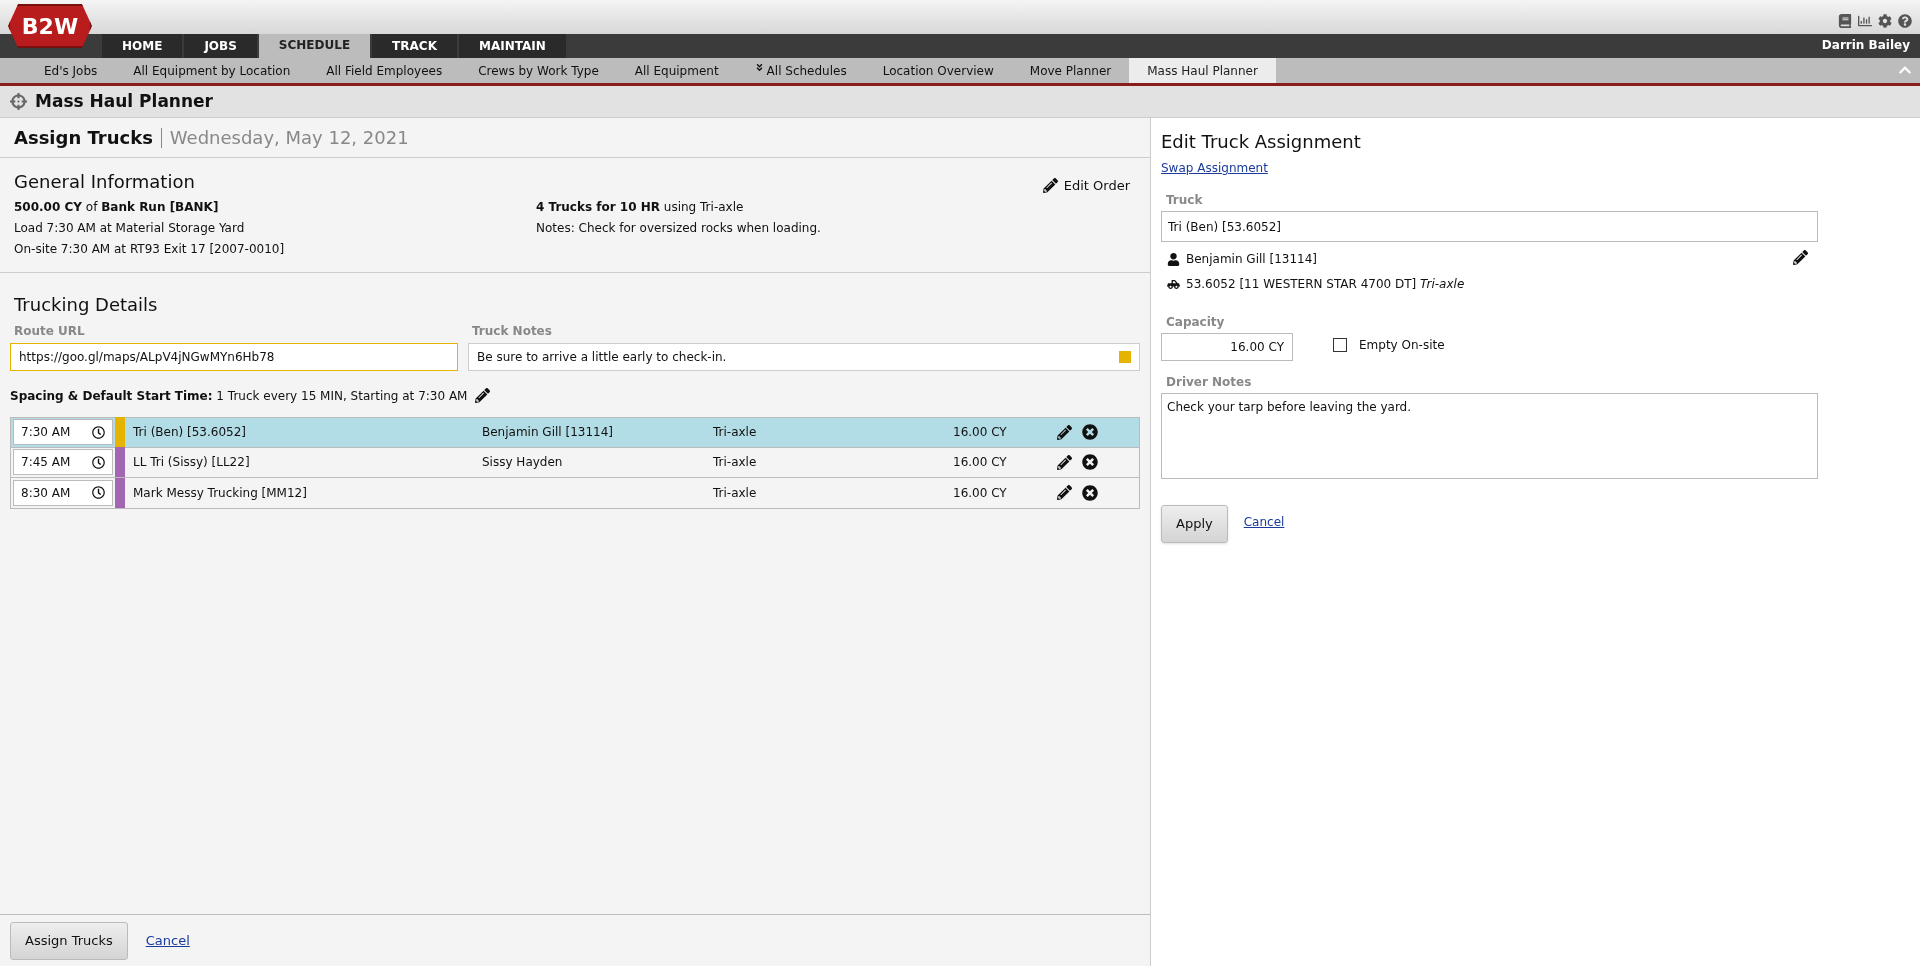  What do you see at coordinates (192, 462) in the screenshot?
I see `table-cell-text: LL Tri (Sissy) [LL22]` at bounding box center [192, 462].